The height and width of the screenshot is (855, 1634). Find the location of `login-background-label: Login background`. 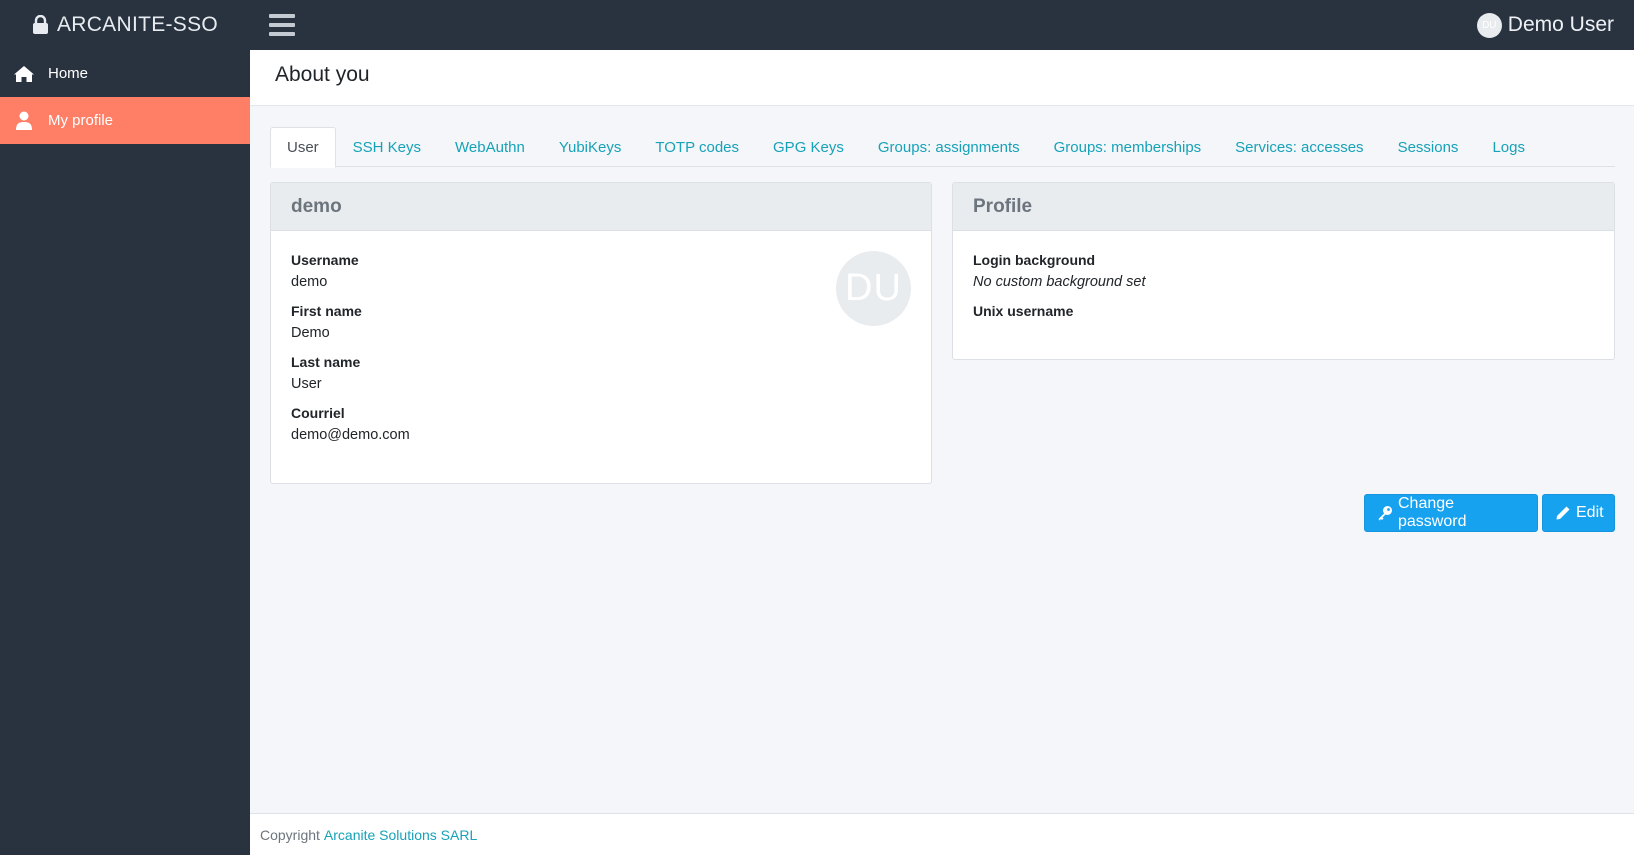

login-background-label: Login background is located at coordinates (1034, 260).